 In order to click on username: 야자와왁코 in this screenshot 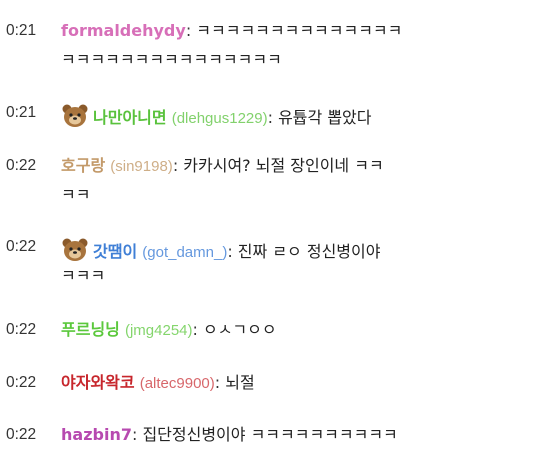, I will do `click(98, 382)`.